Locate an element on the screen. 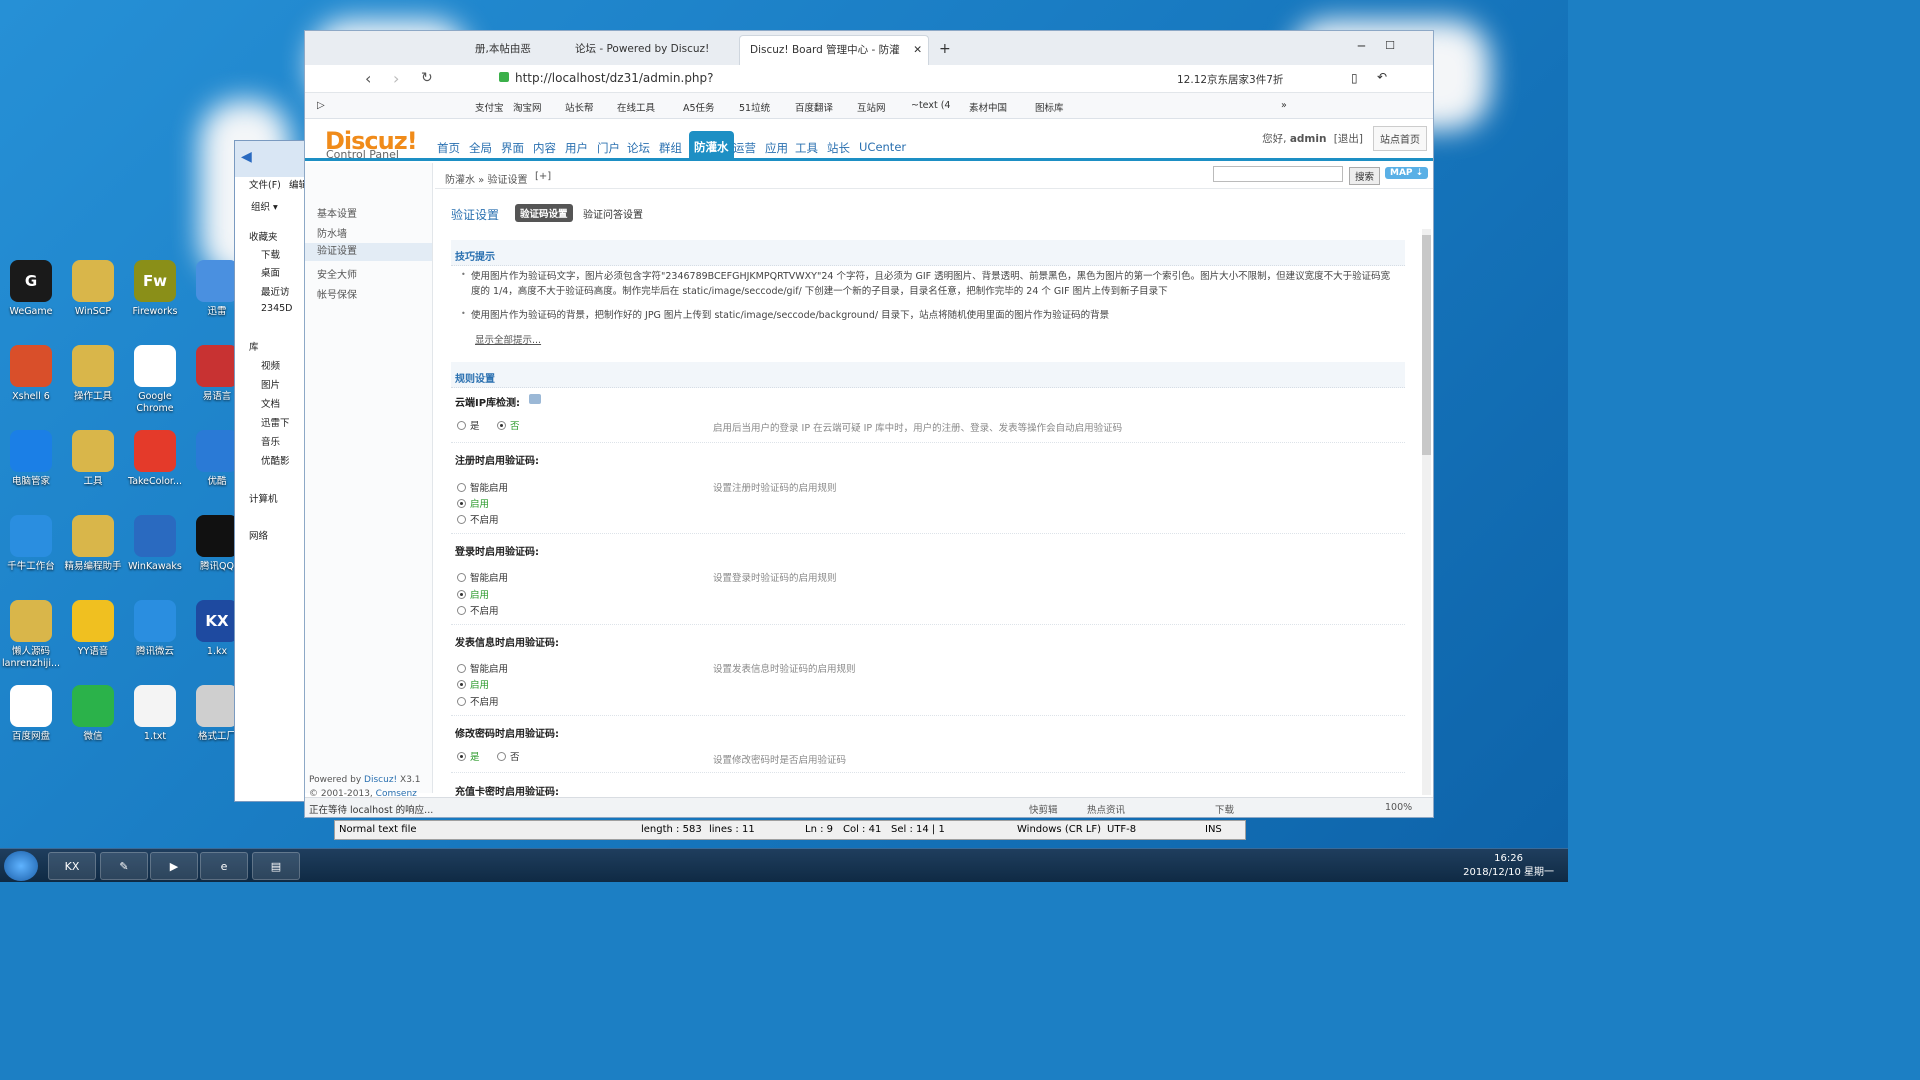 The width and height of the screenshot is (1920, 1080). desktop-icon: 精易编程助手 is located at coordinates (93, 544).